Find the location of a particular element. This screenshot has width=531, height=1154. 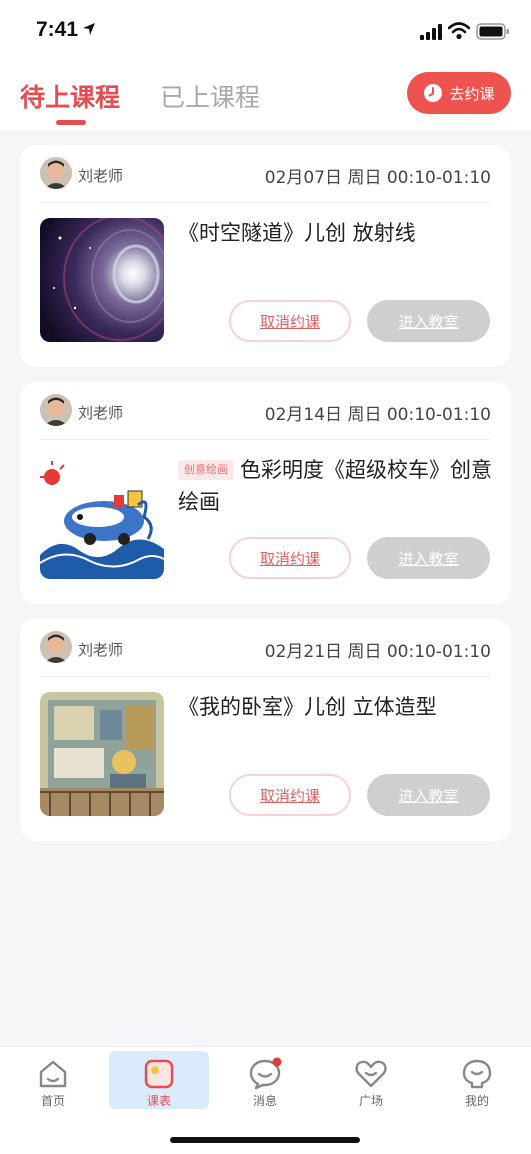

header: 待上课程 已上课程 去约课 is located at coordinates (265, 95).